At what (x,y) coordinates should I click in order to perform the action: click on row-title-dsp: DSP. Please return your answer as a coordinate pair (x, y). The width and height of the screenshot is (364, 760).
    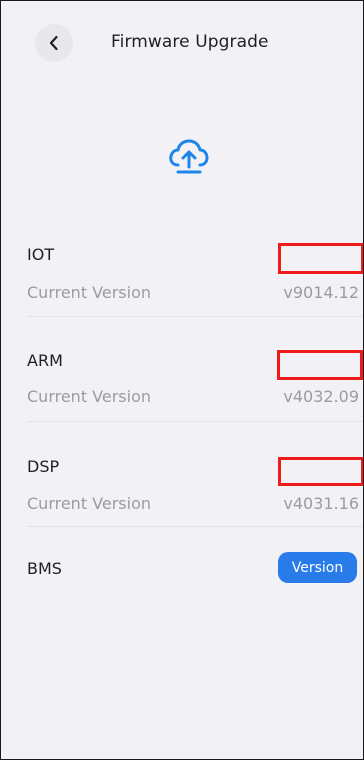
    Looking at the image, I should click on (43, 466).